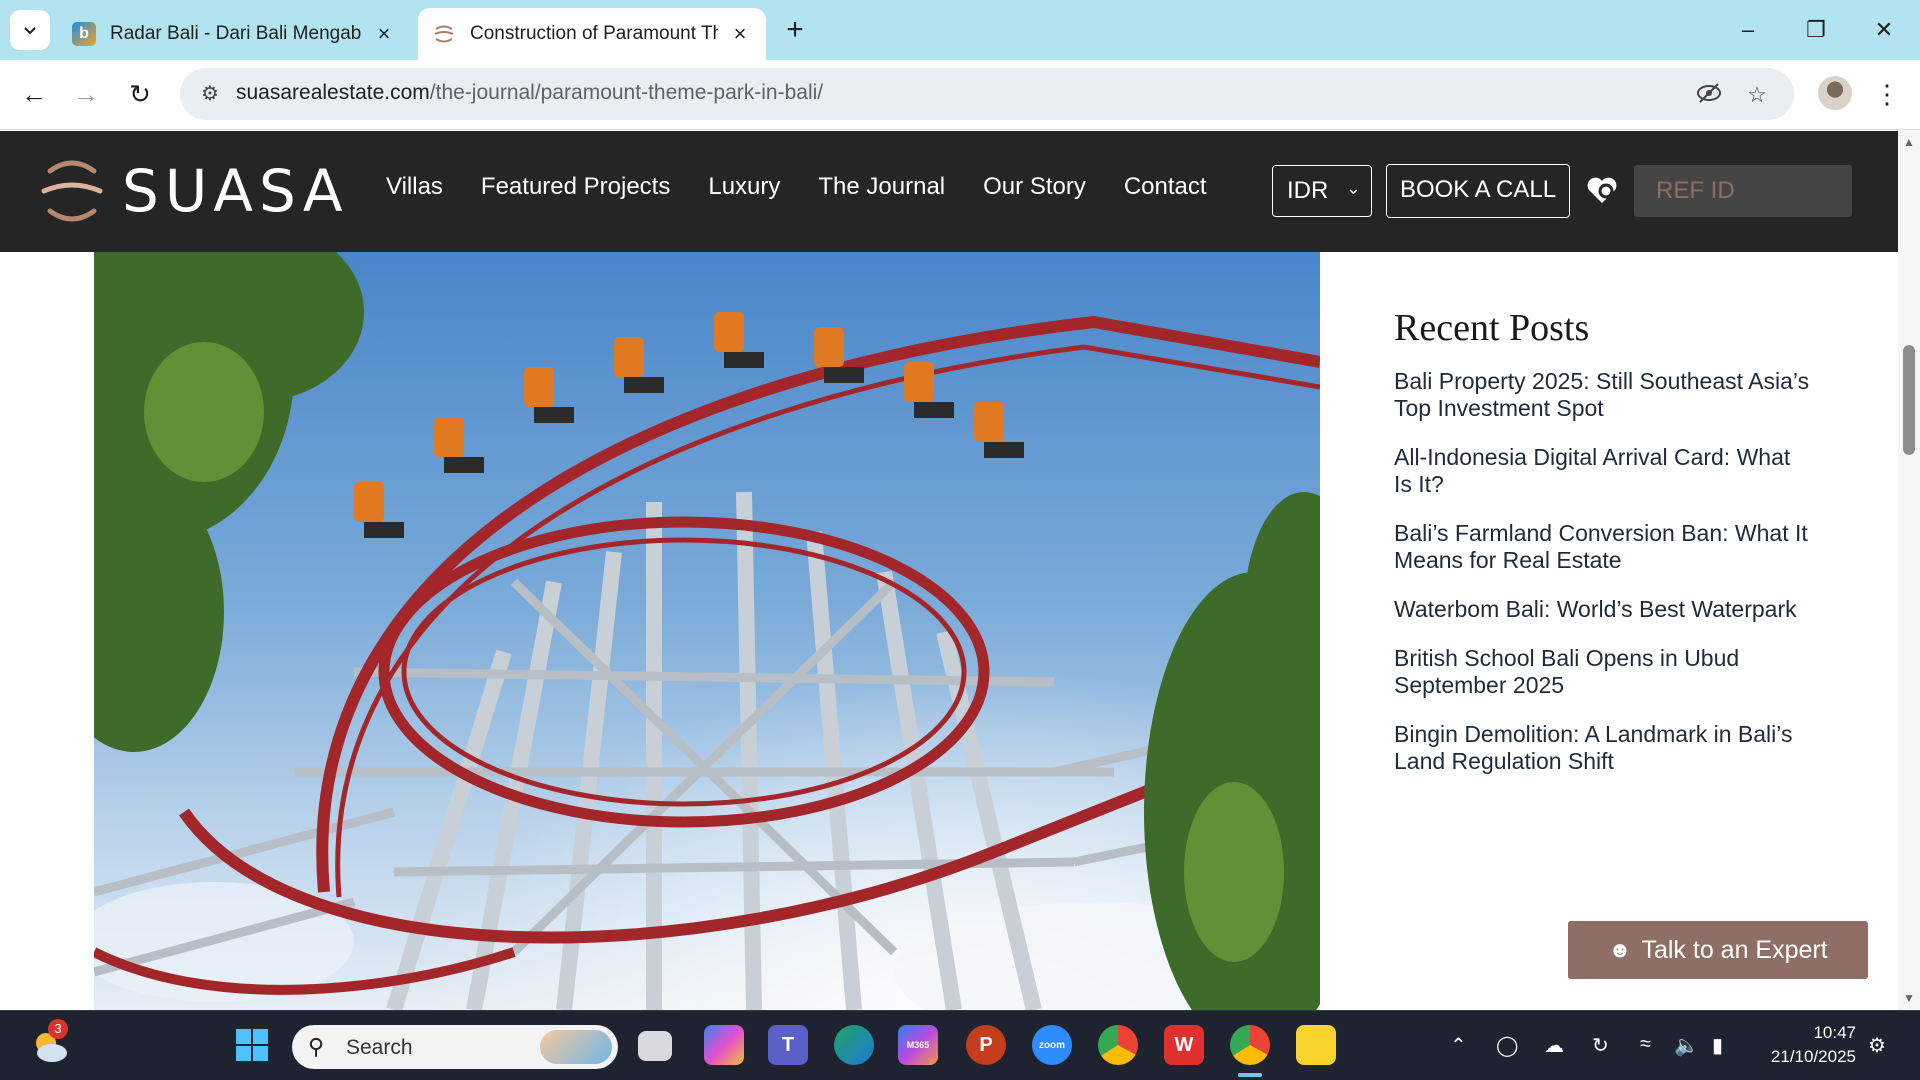 Image resolution: width=1920 pixels, height=1080 pixels. I want to click on restore-icon: ❐, so click(1816, 30).